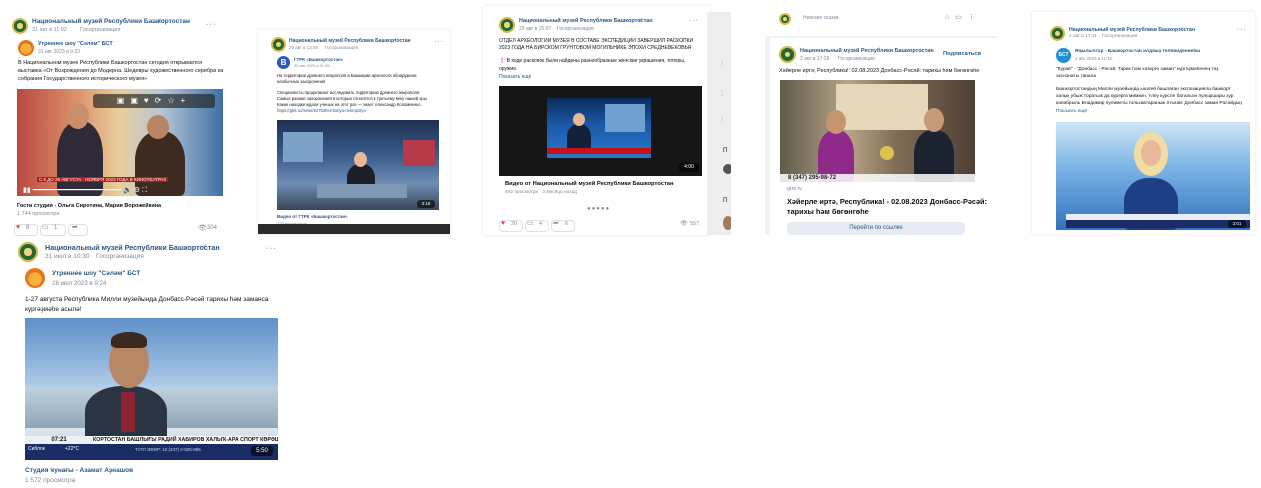 This screenshot has height=488, width=1261. What do you see at coordinates (79, 283) in the screenshot?
I see `repost-date: 28 июл 2023 в 9:24` at bounding box center [79, 283].